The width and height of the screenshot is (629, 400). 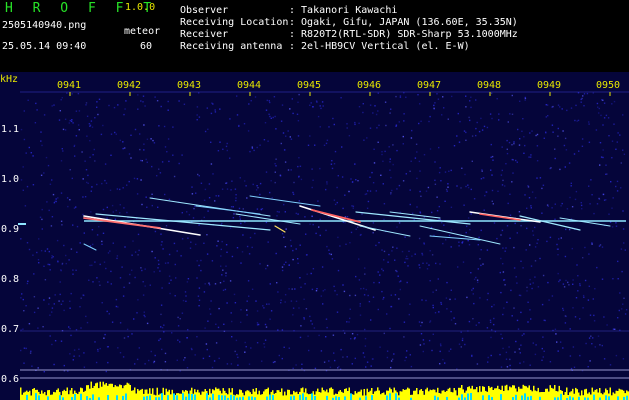 What do you see at coordinates (10, 129) in the screenshot?
I see `y-tick-label: 1.1` at bounding box center [10, 129].